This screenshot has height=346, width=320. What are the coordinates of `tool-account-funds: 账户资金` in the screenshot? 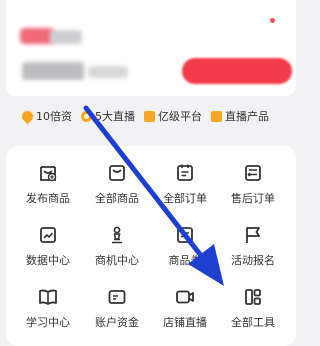 It's located at (117, 308).